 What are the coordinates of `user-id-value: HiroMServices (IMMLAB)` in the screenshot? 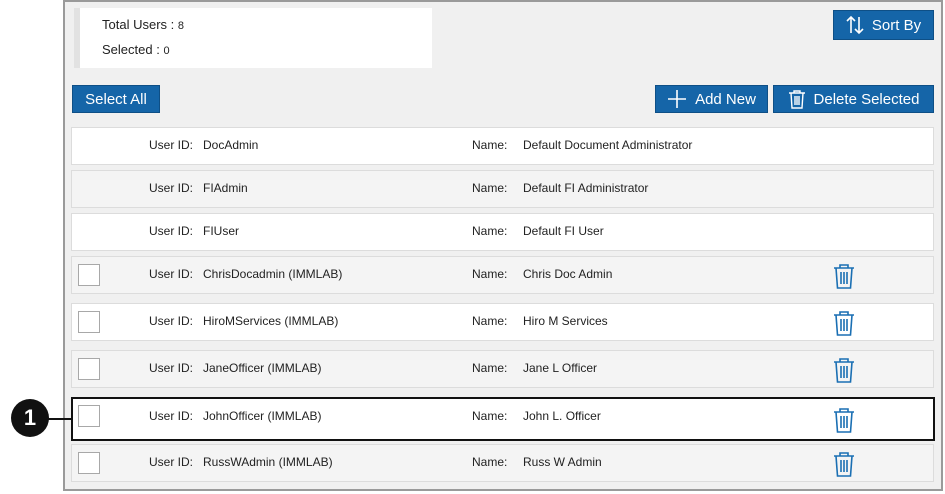 It's located at (271, 321).